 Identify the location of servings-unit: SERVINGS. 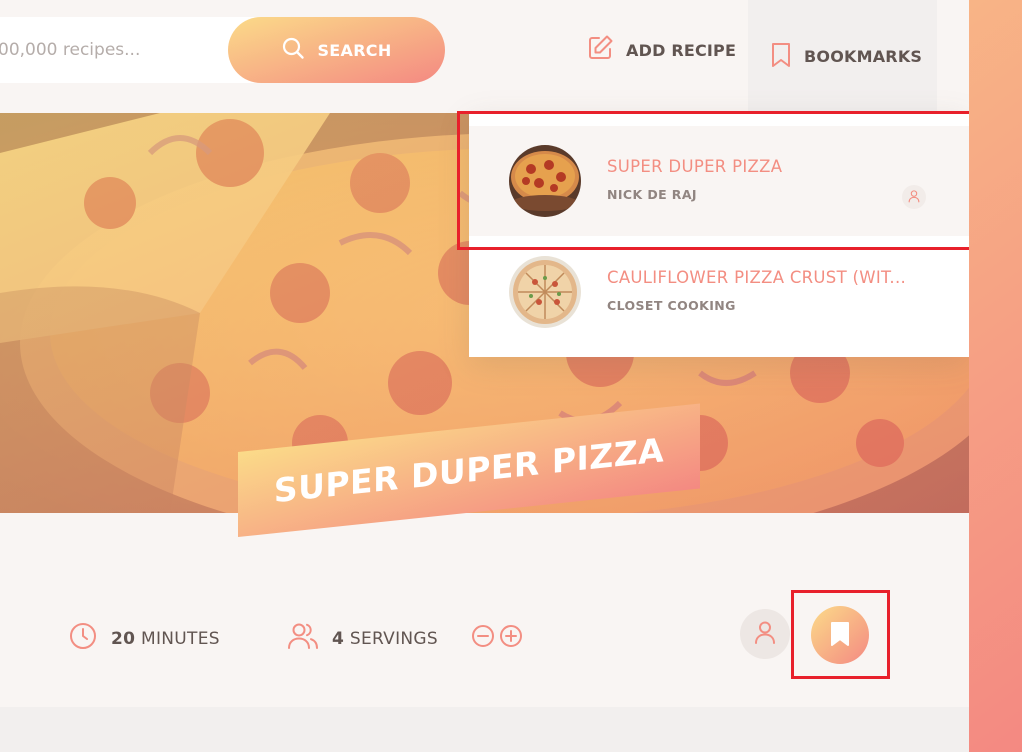
(393, 638).